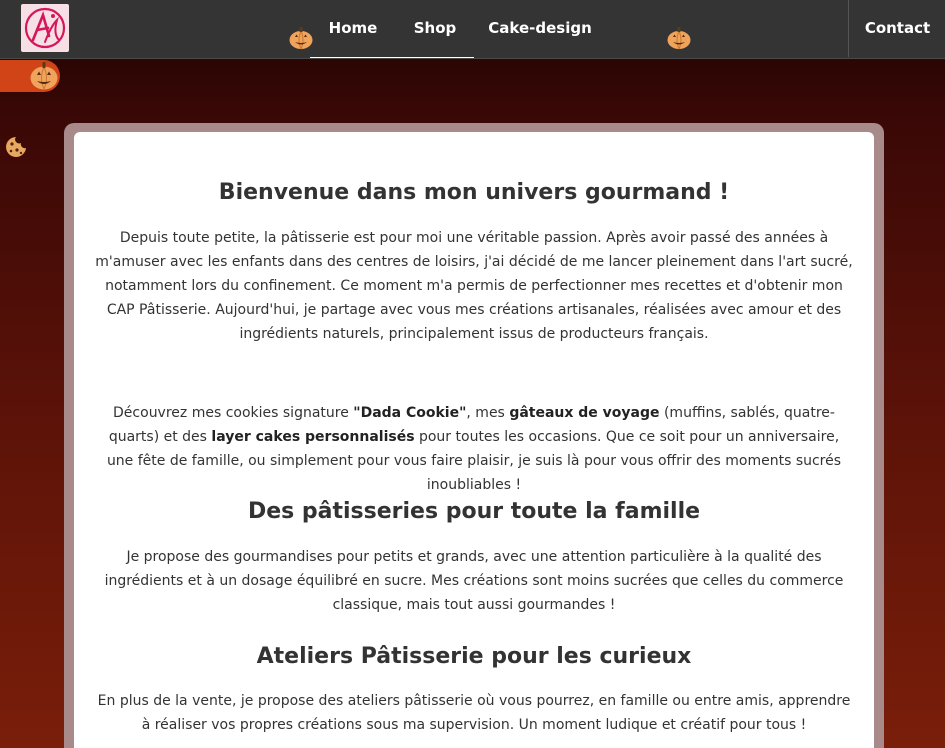 The height and width of the screenshot is (748, 945). I want to click on logo, so click(45, 28).